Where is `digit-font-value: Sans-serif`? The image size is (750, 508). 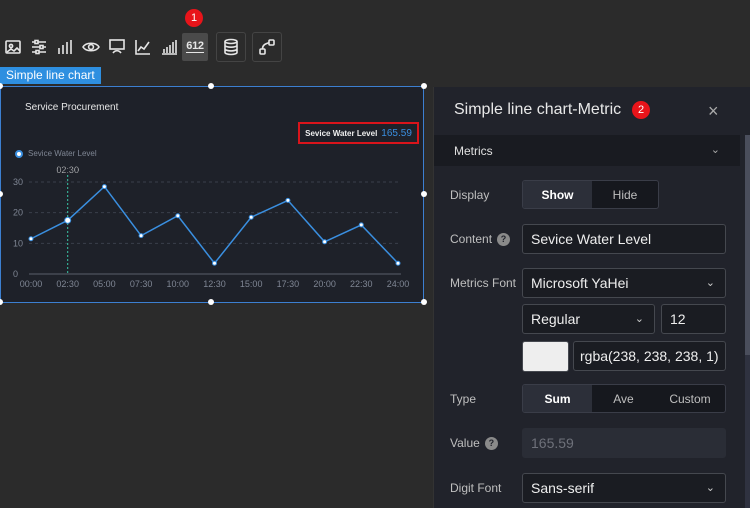 digit-font-value: Sans-serif is located at coordinates (563, 488).